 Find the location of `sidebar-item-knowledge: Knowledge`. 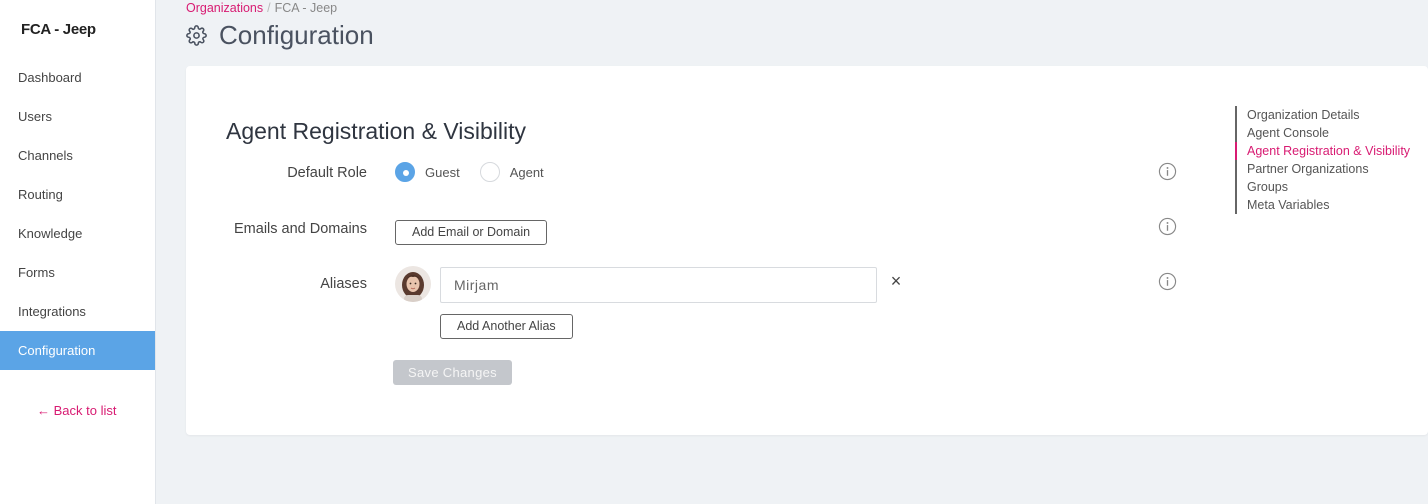

sidebar-item-knowledge: Knowledge is located at coordinates (77, 233).